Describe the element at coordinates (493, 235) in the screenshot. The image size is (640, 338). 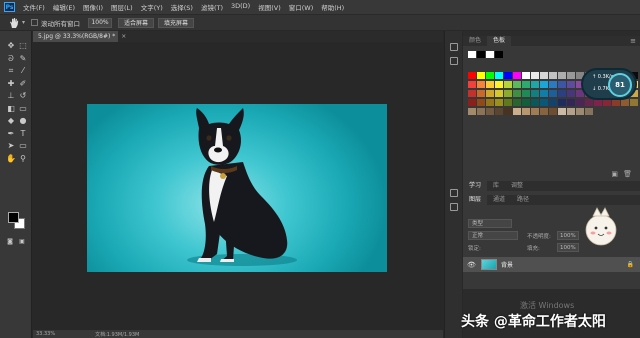
I see `blend-mode-select: 正常` at that location.